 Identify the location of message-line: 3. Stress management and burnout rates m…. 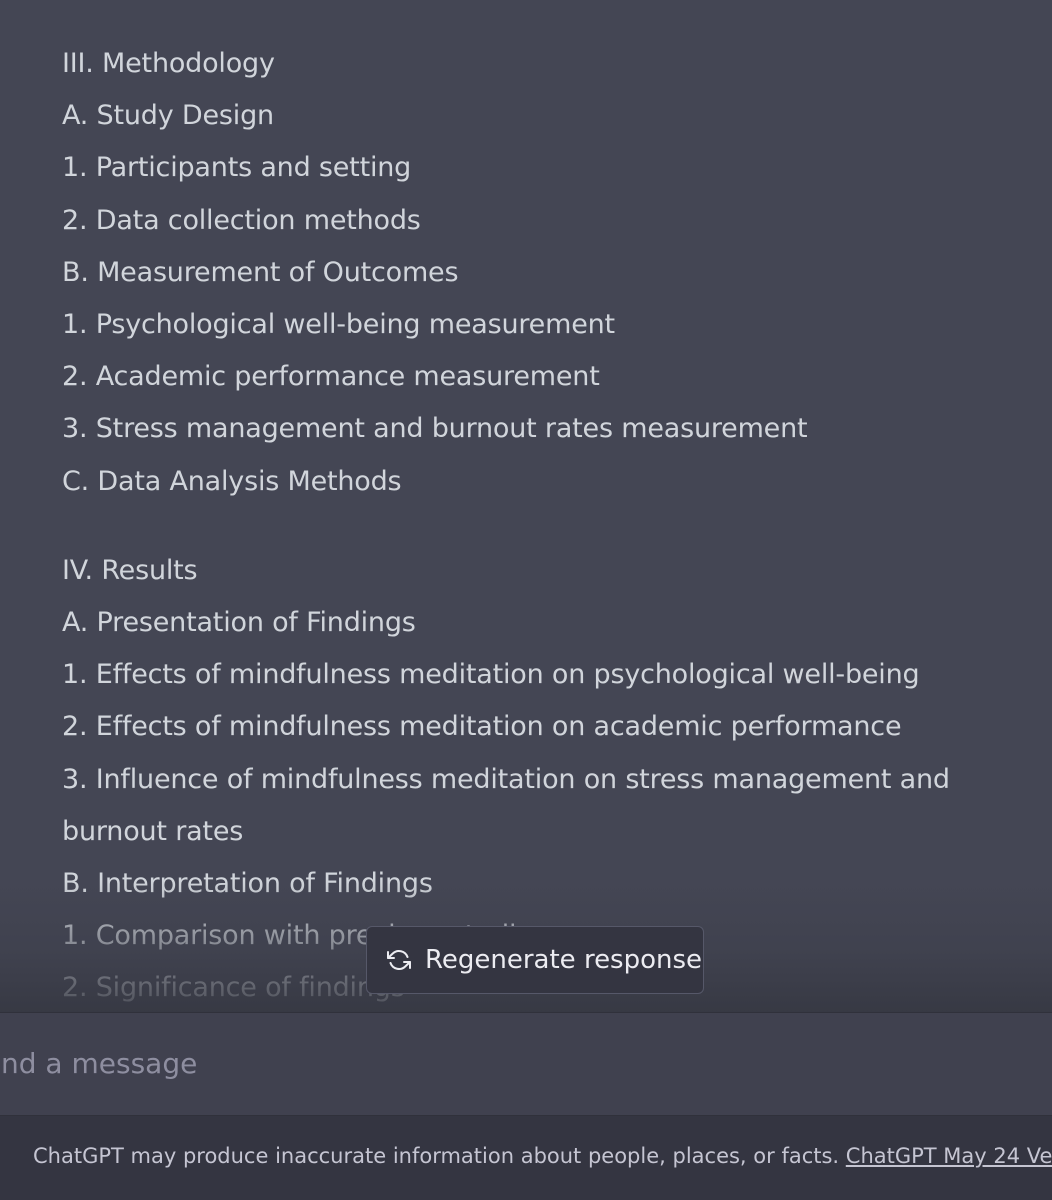
(435, 429).